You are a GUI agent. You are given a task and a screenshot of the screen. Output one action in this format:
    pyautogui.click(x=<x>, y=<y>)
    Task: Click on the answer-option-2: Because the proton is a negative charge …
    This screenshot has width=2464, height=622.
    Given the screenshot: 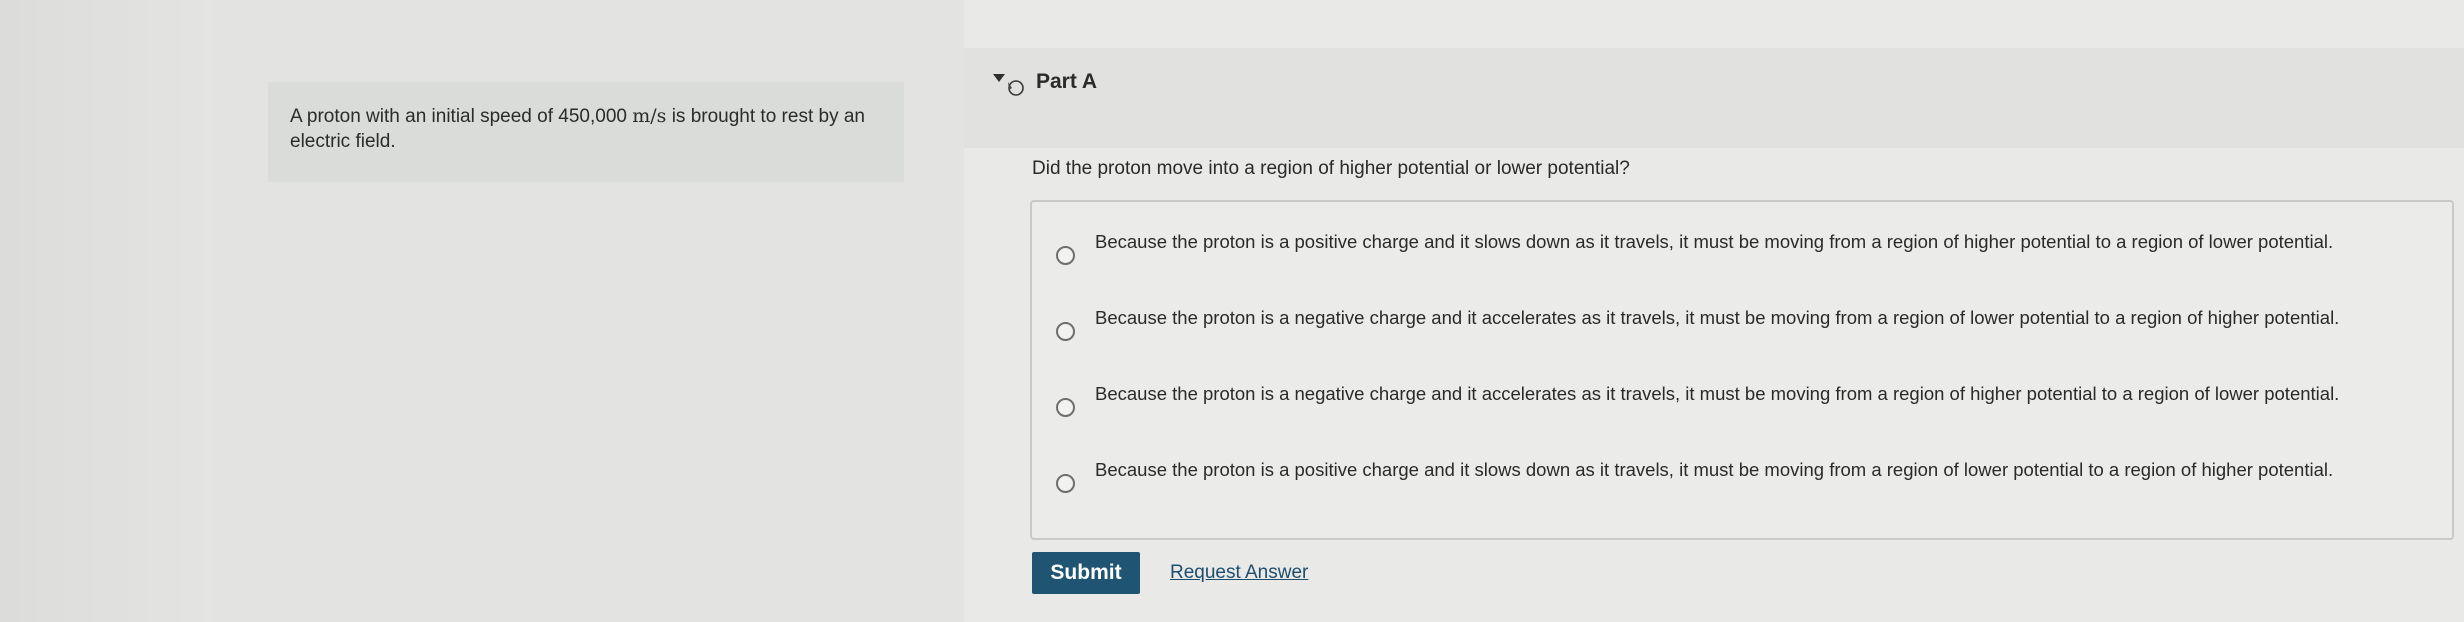 What is the action you would take?
    pyautogui.click(x=1742, y=336)
    